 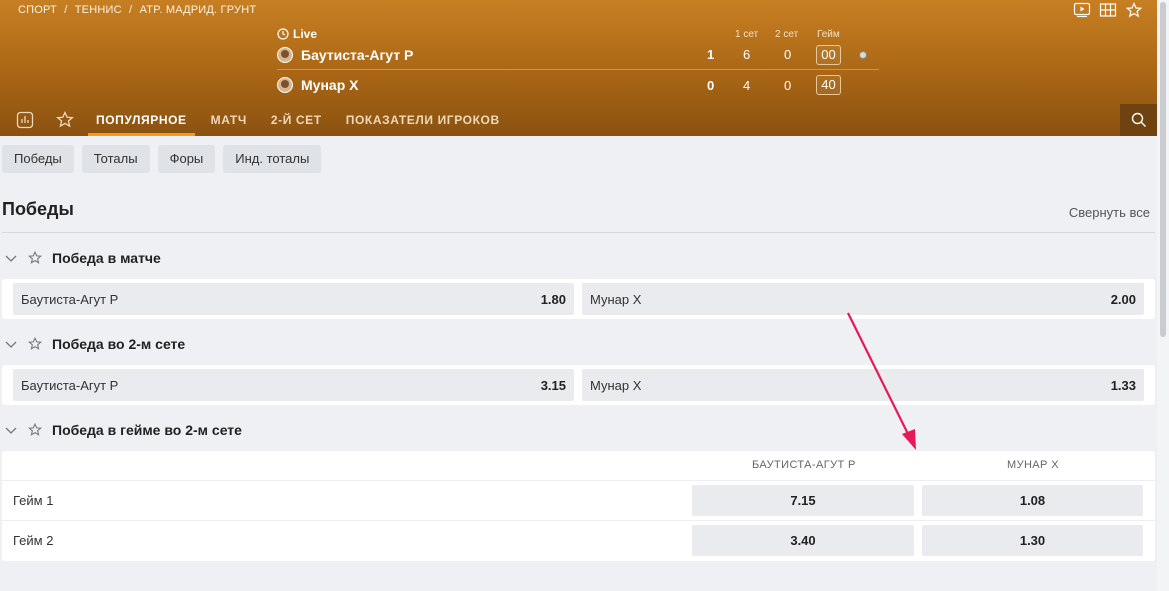 What do you see at coordinates (863, 299) in the screenshot?
I see `odds-button: Мунар Х 2.00` at bounding box center [863, 299].